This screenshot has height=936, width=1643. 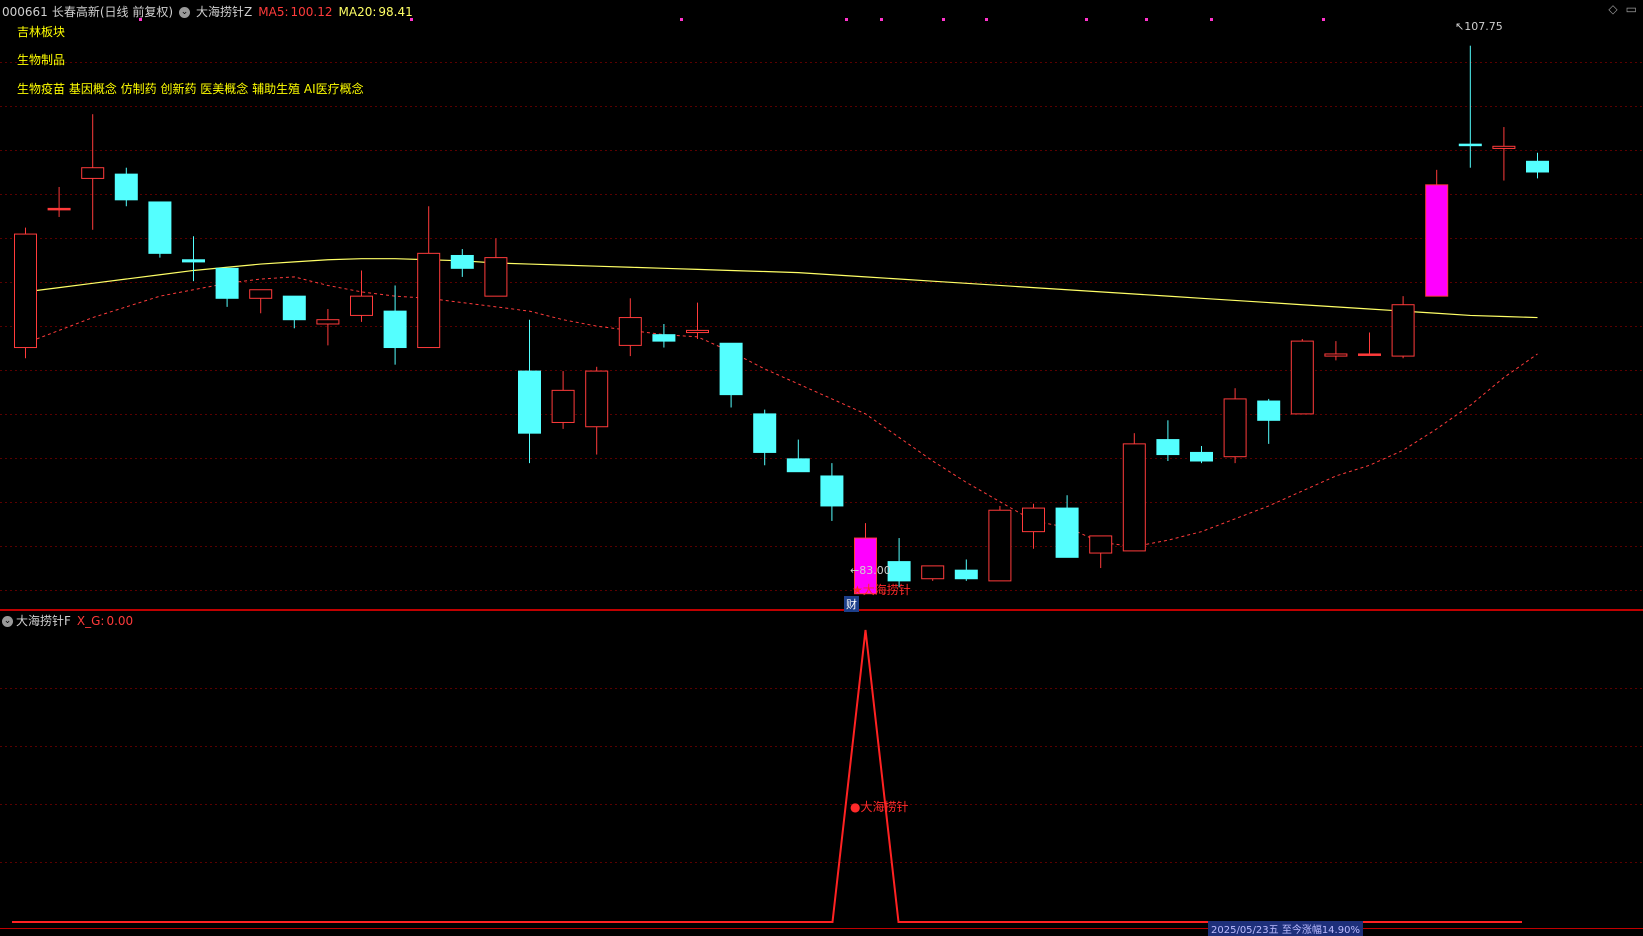 What do you see at coordinates (76, 12) in the screenshot?
I see `stock-name: 长春高新` at bounding box center [76, 12].